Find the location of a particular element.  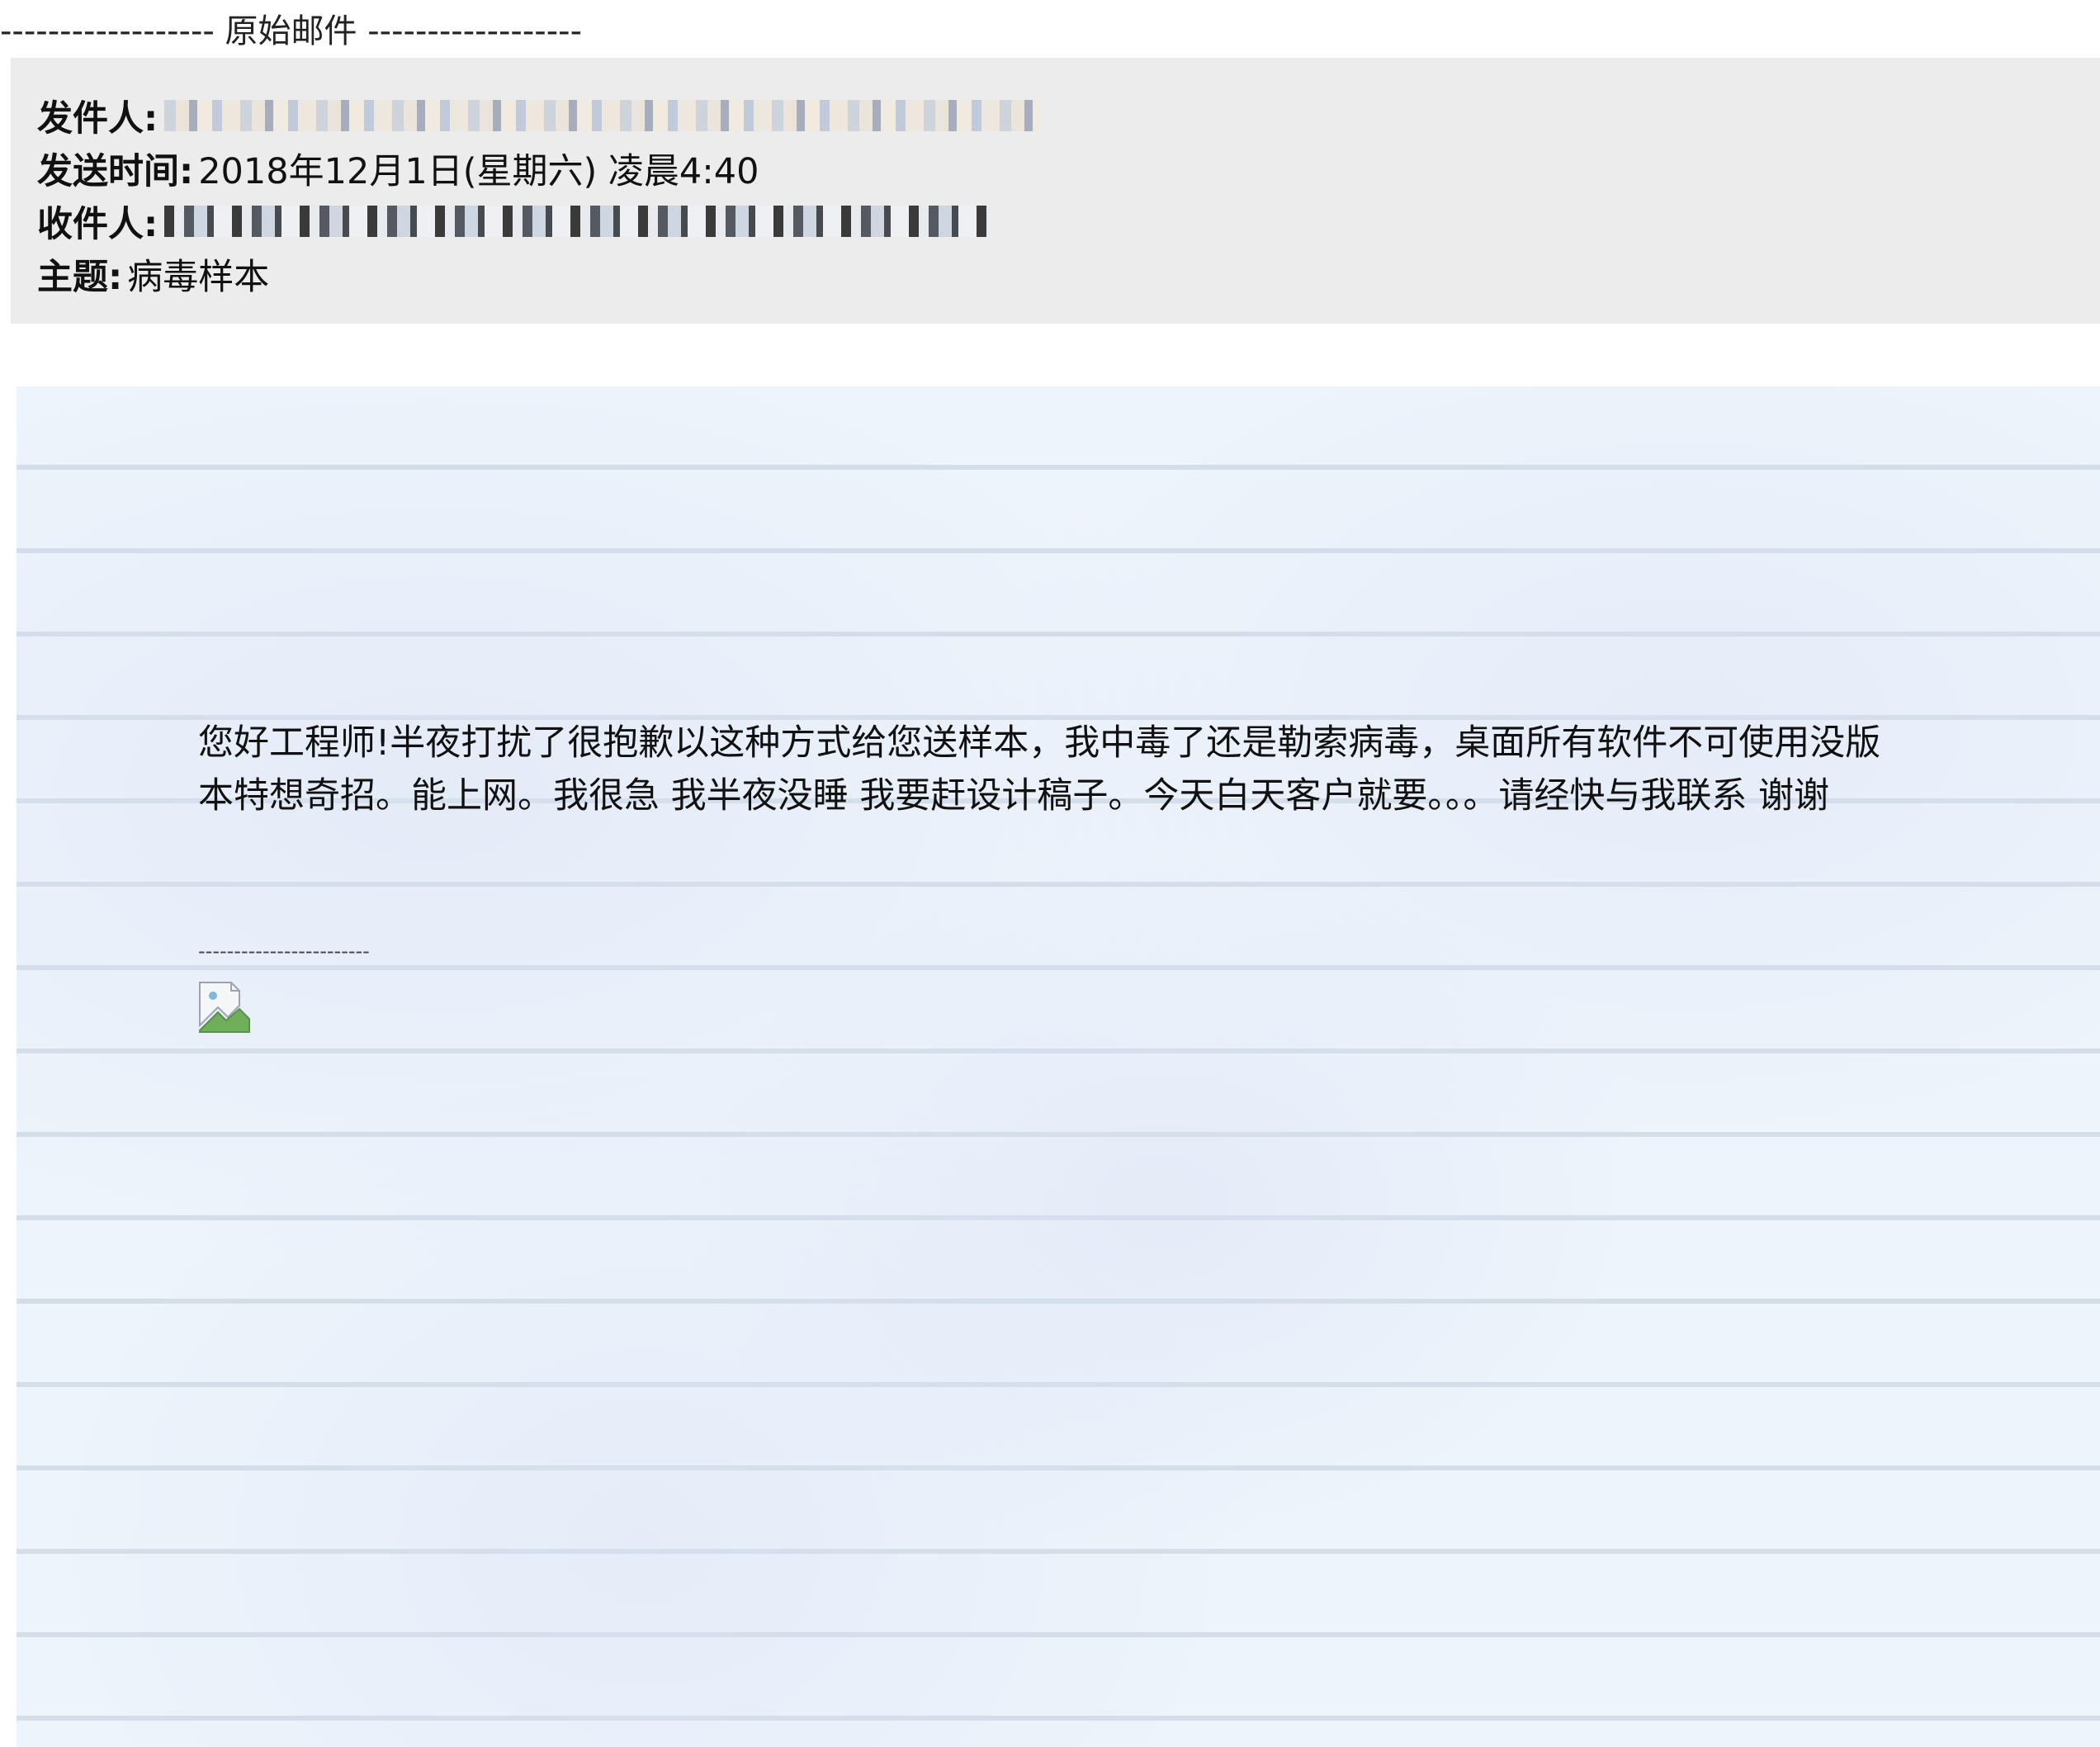

sent-row: 发送时间: 2018年12月1日(星期六) 凌晨4:40 is located at coordinates (1068, 168).